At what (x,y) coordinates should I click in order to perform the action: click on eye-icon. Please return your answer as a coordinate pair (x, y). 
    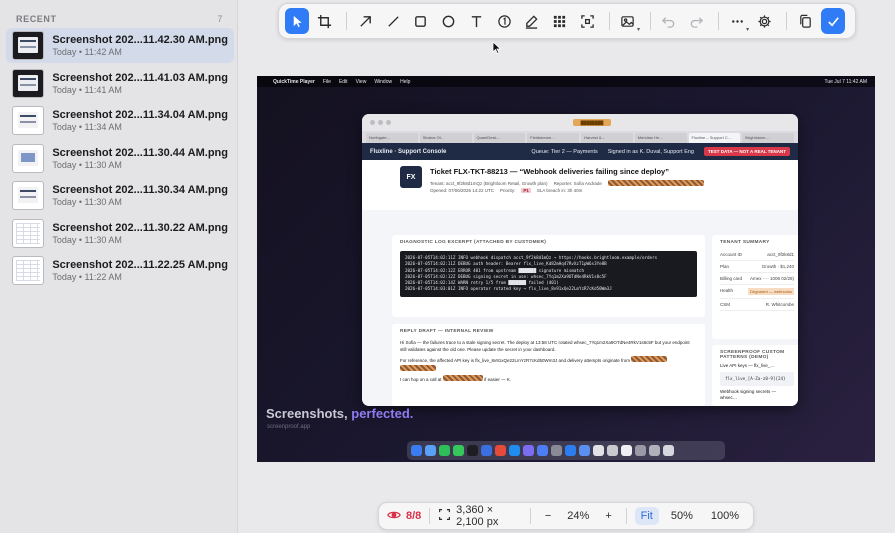
    Looking at the image, I should click on (394, 516).